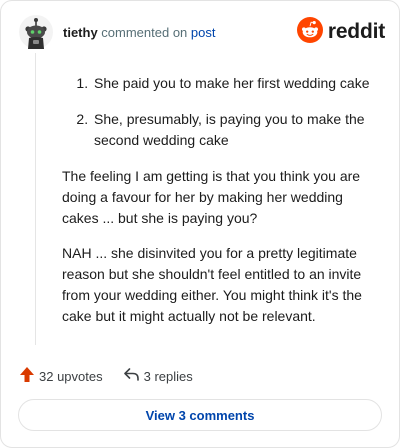 Image resolution: width=400 pixels, height=448 pixels. What do you see at coordinates (200, 415) in the screenshot?
I see `view-comments-button: View 3 comments` at bounding box center [200, 415].